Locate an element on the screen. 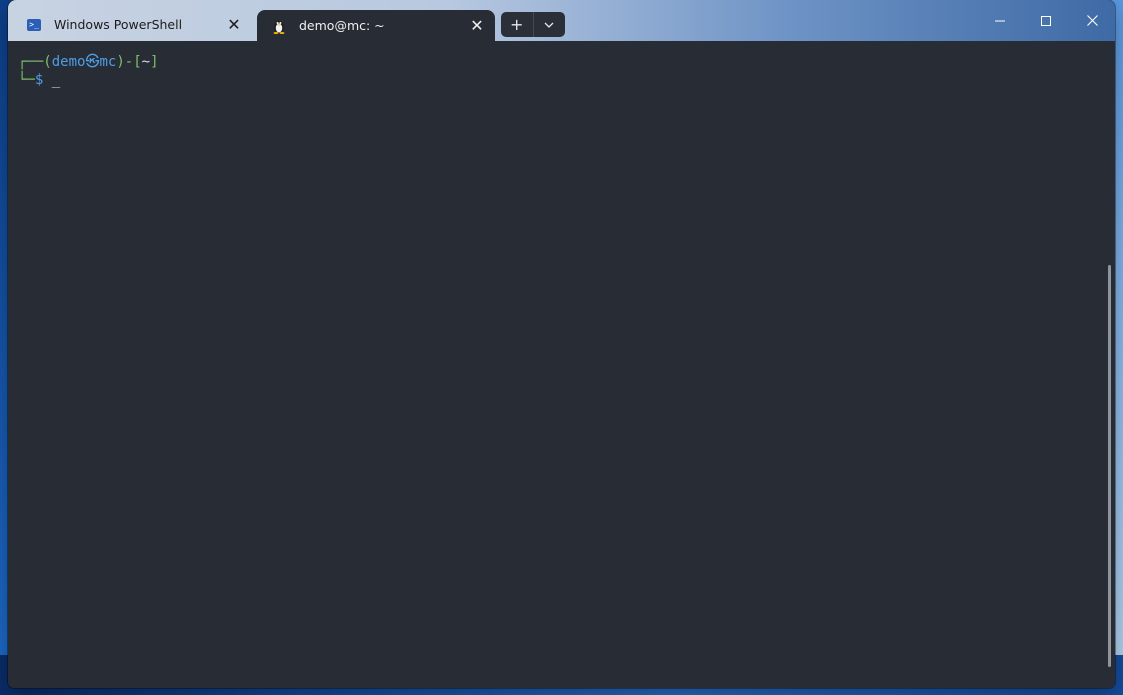 This screenshot has width=1123, height=695. scrollbar is located at coordinates (1109, 466).